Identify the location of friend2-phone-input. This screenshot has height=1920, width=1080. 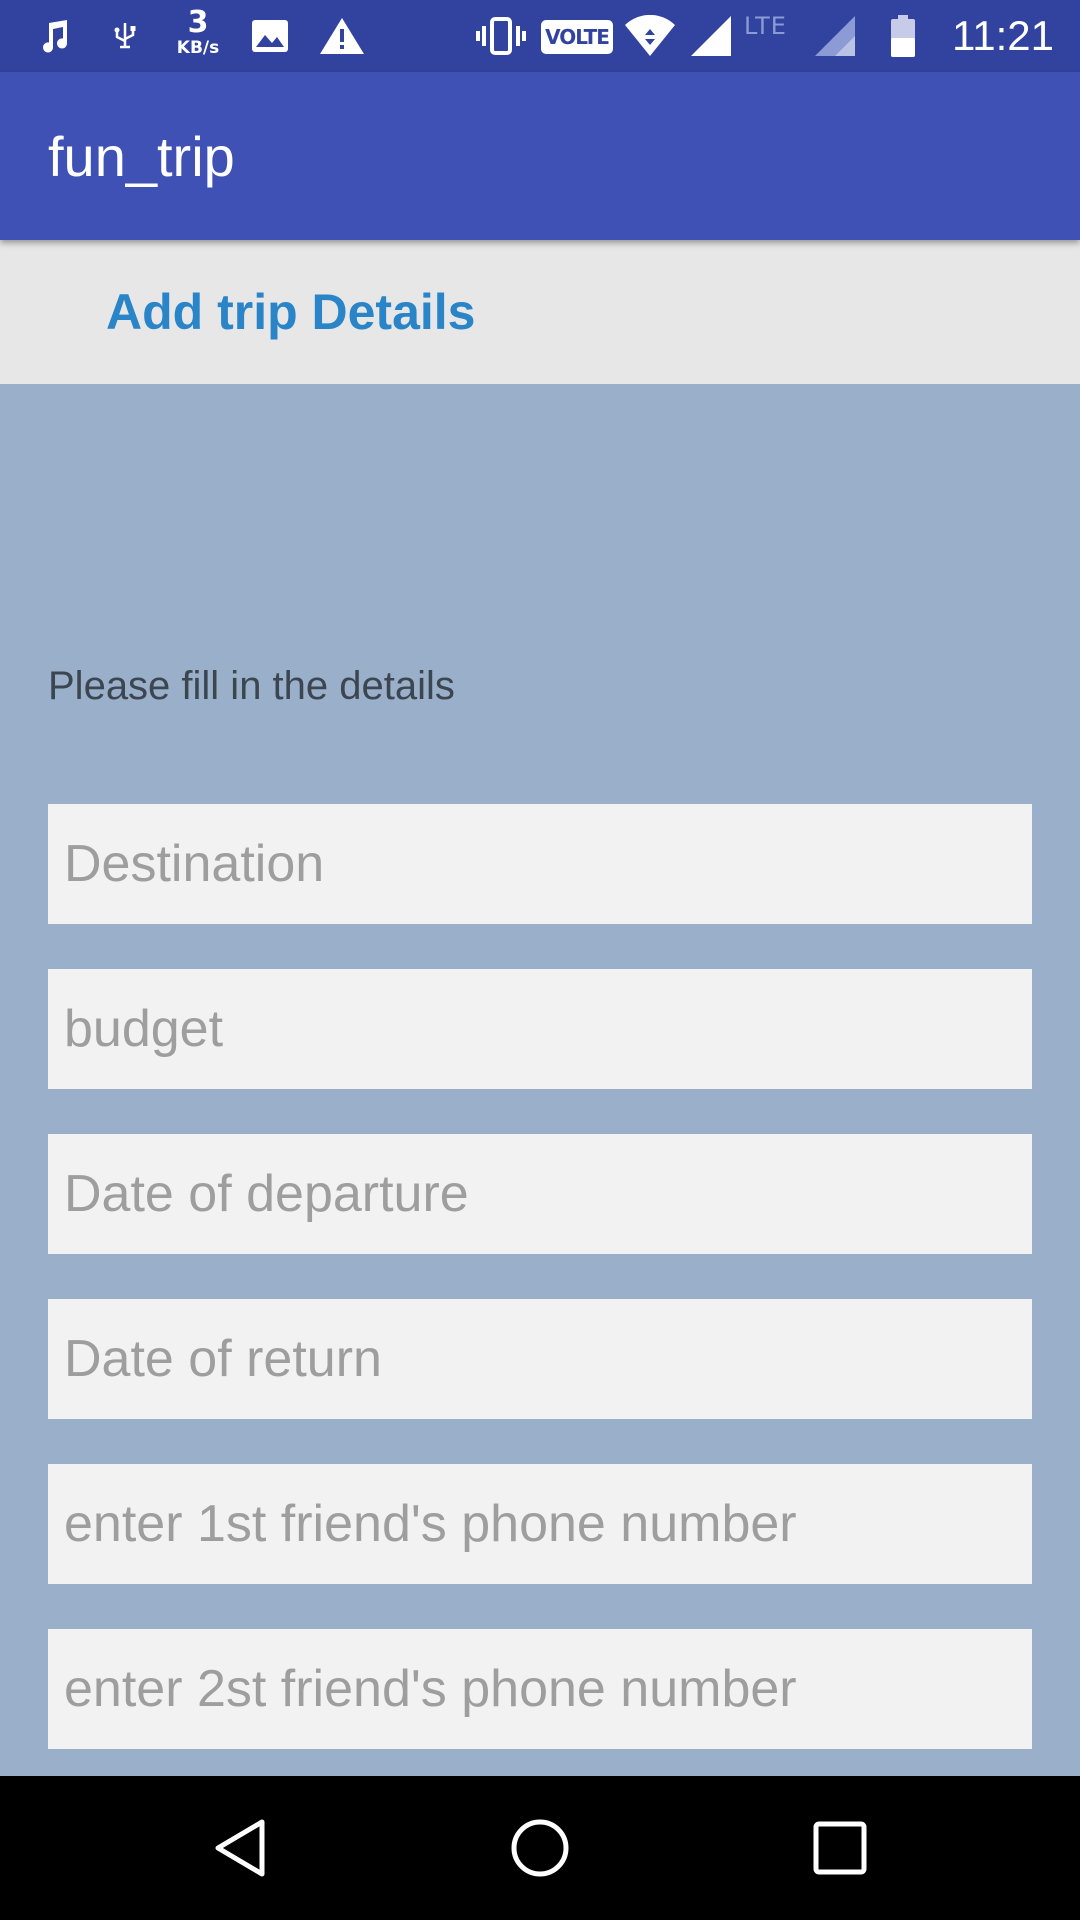
(540, 1689).